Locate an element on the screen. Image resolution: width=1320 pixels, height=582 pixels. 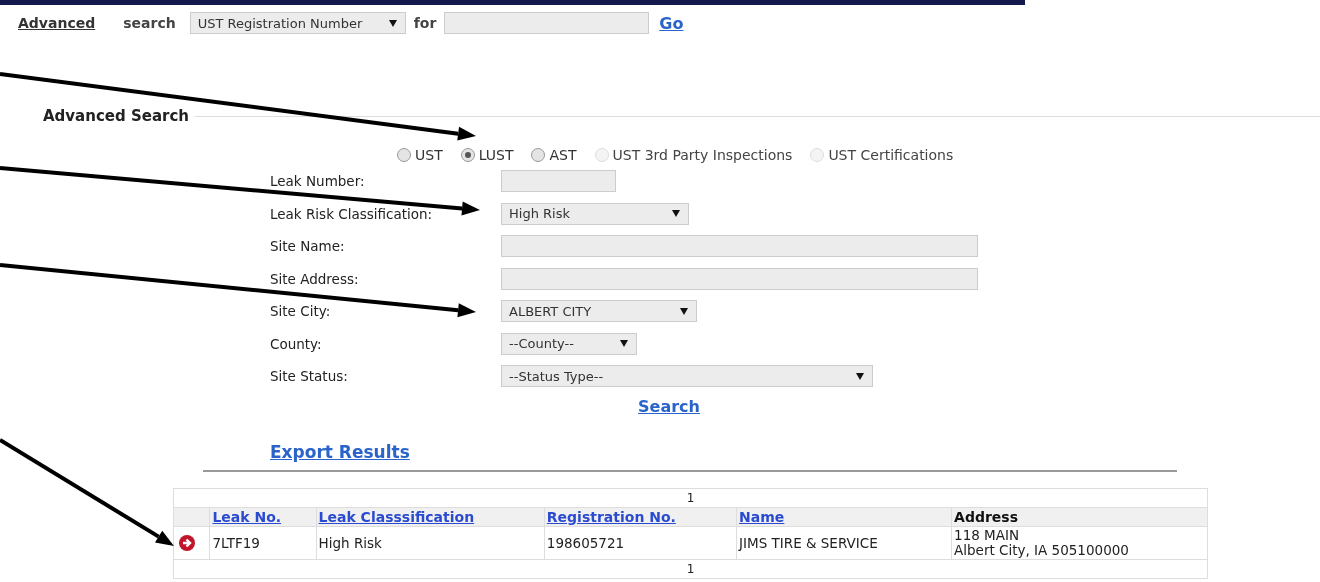
advanced-link: Advanced is located at coordinates (57, 23).